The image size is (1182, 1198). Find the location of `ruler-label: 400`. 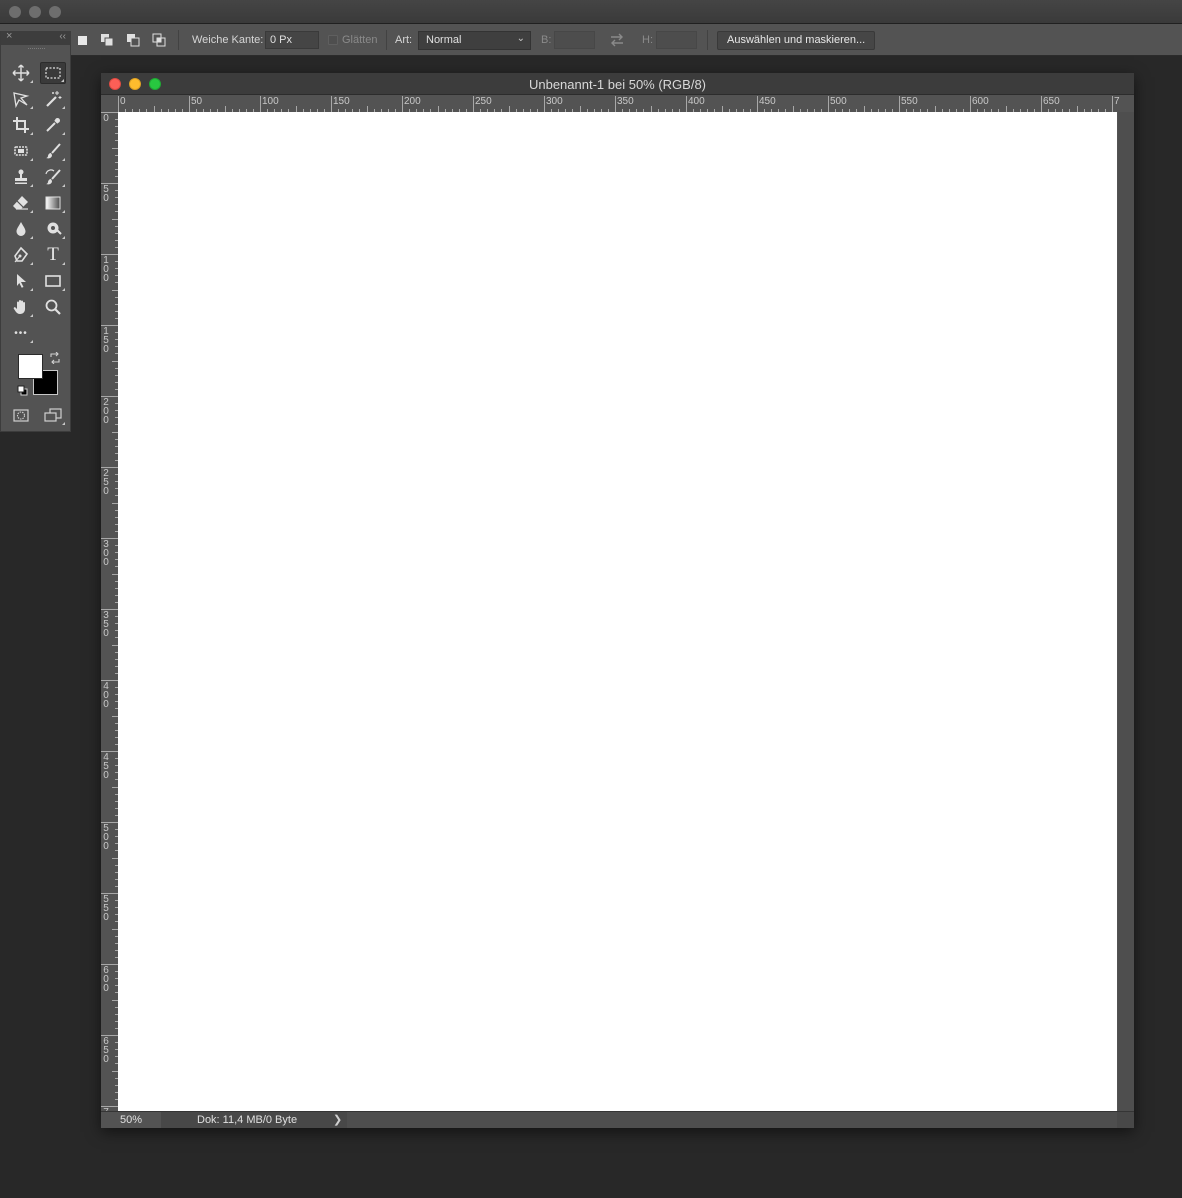

ruler-label: 400 is located at coordinates (106, 695).